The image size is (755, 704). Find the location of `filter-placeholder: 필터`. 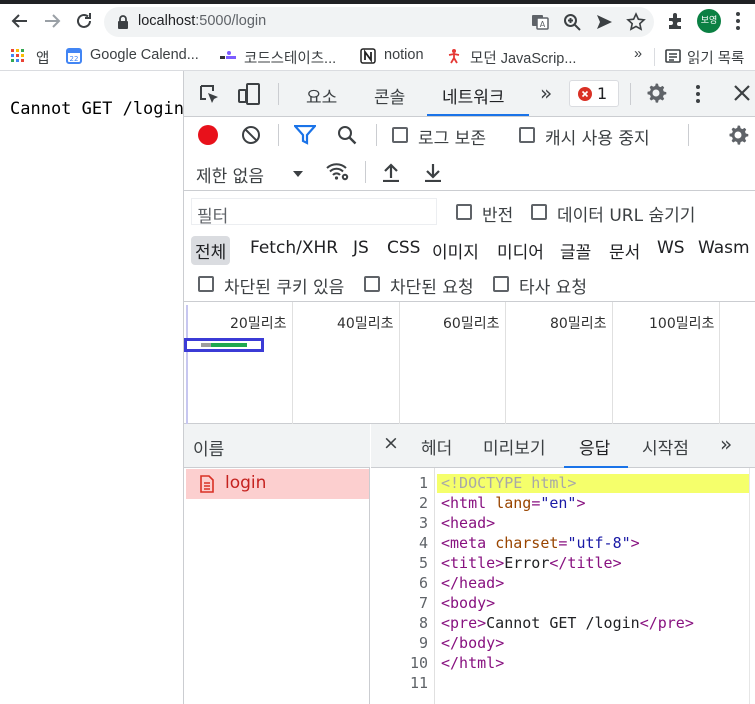

filter-placeholder: 필터 is located at coordinates (213, 217).